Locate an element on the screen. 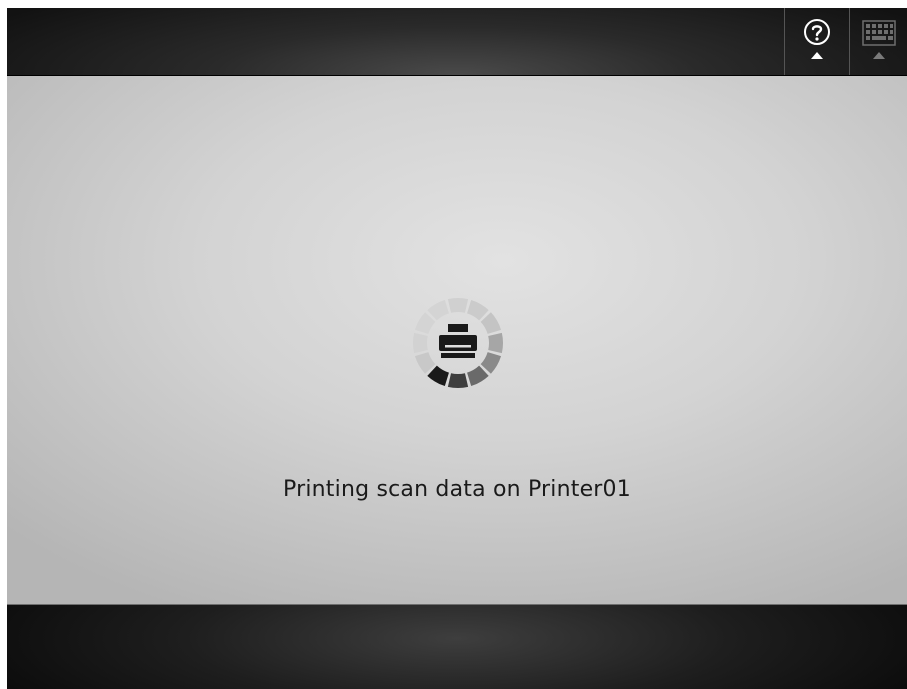 This screenshot has width=907, height=689. spinner-graphic is located at coordinates (458, 343).